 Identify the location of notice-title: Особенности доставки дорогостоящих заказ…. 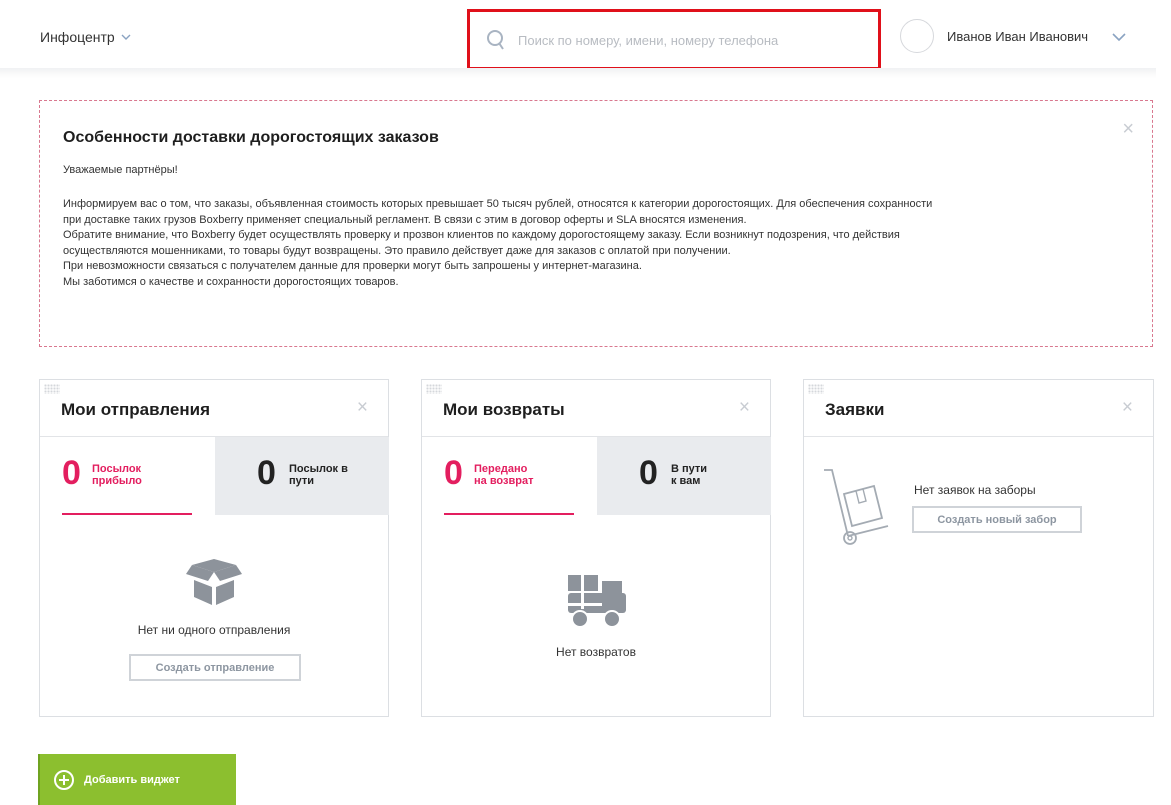
(251, 137).